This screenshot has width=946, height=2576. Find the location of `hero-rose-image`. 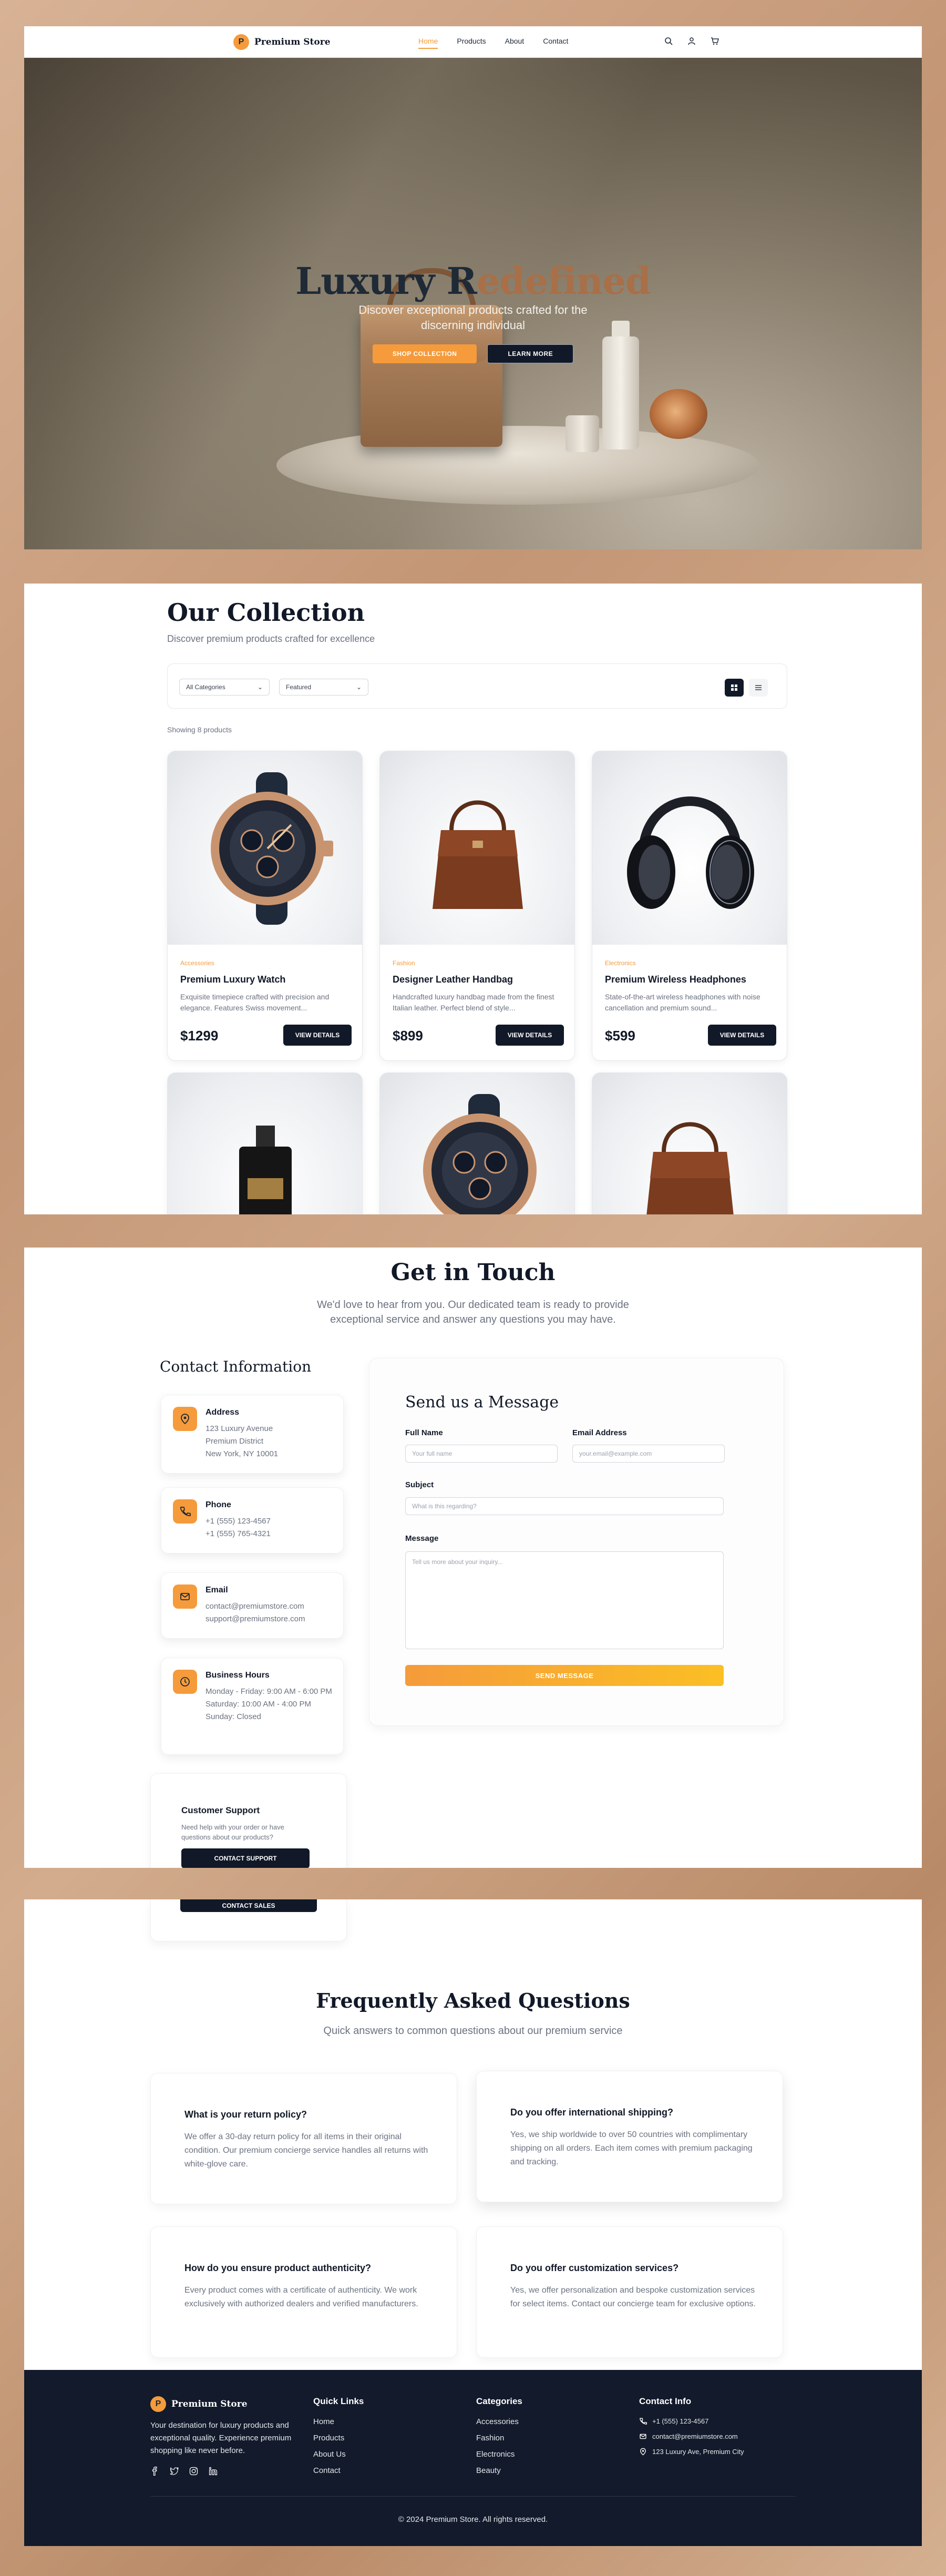

hero-rose-image is located at coordinates (678, 414).